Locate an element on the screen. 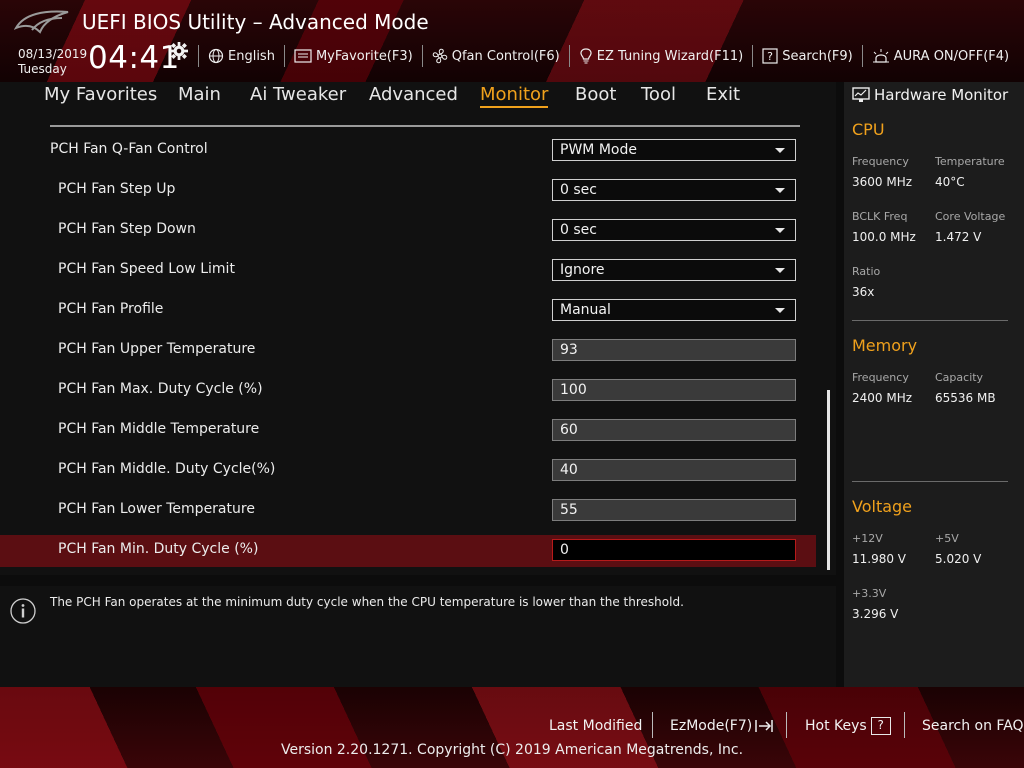  language-label: English is located at coordinates (251, 56).